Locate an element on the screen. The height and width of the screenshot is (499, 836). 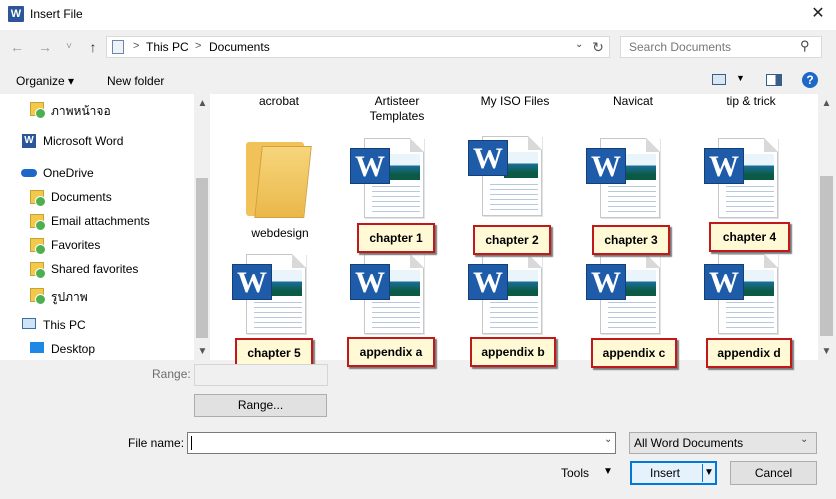
breadcrumb-this-pc: This PC is located at coordinates (167, 47).